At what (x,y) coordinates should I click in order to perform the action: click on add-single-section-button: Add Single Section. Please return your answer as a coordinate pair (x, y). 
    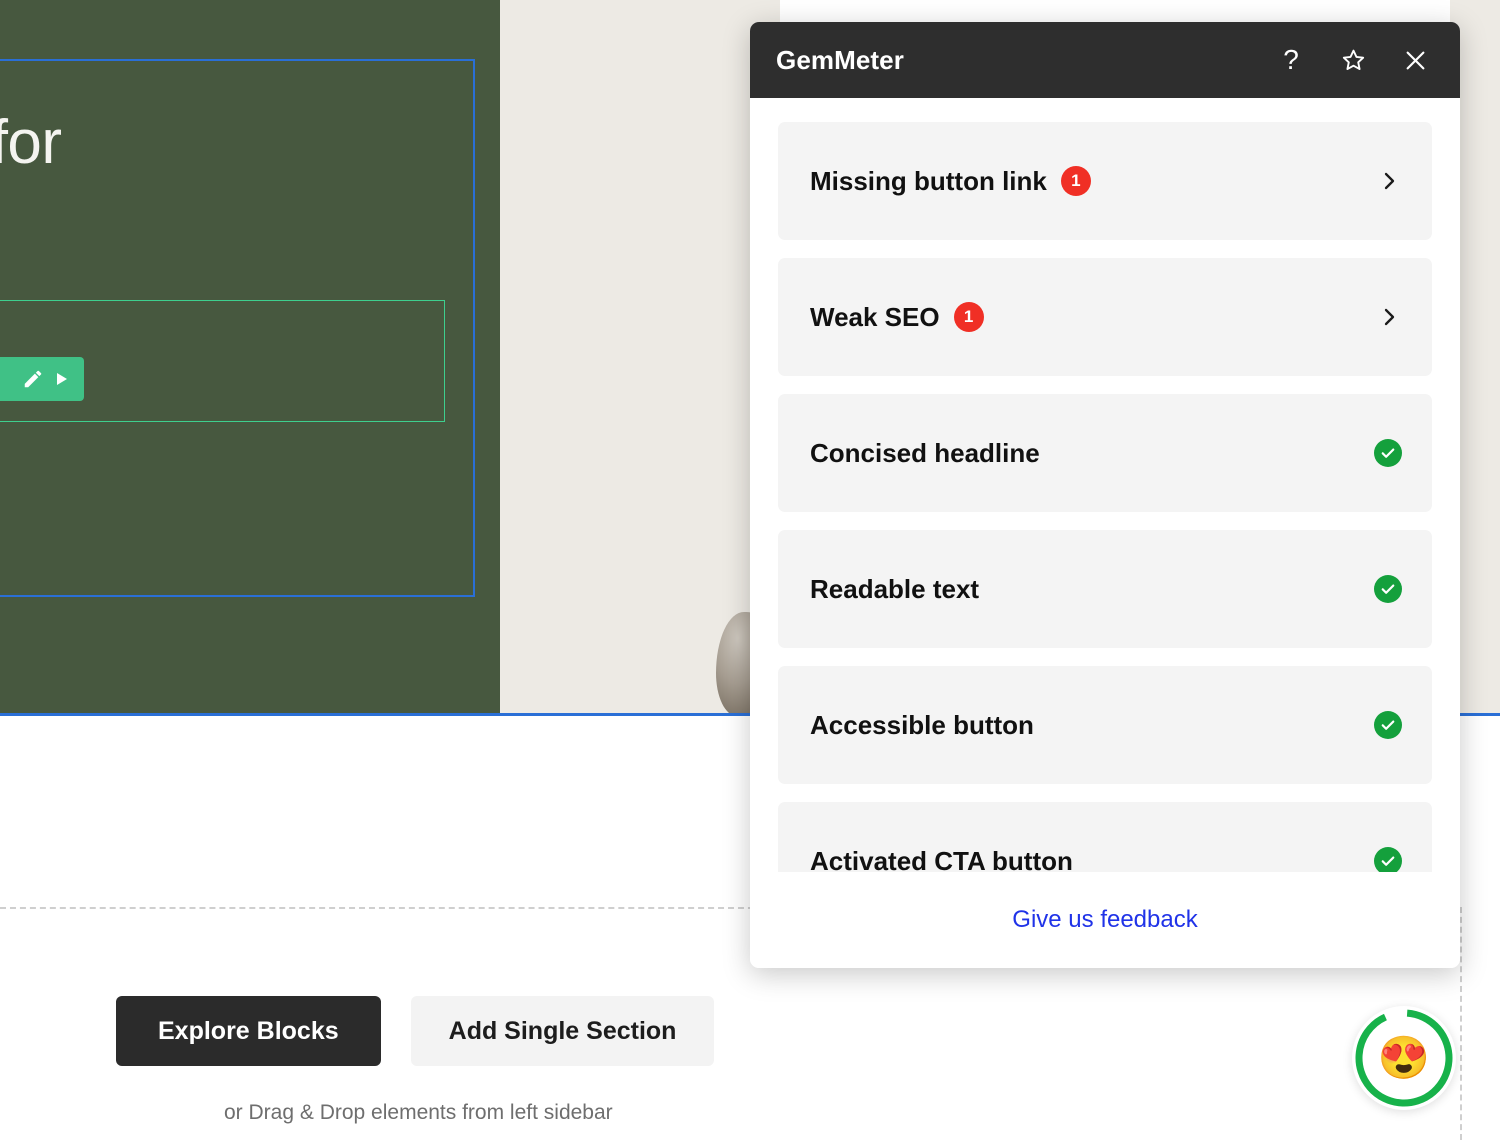
    Looking at the image, I should click on (562, 1031).